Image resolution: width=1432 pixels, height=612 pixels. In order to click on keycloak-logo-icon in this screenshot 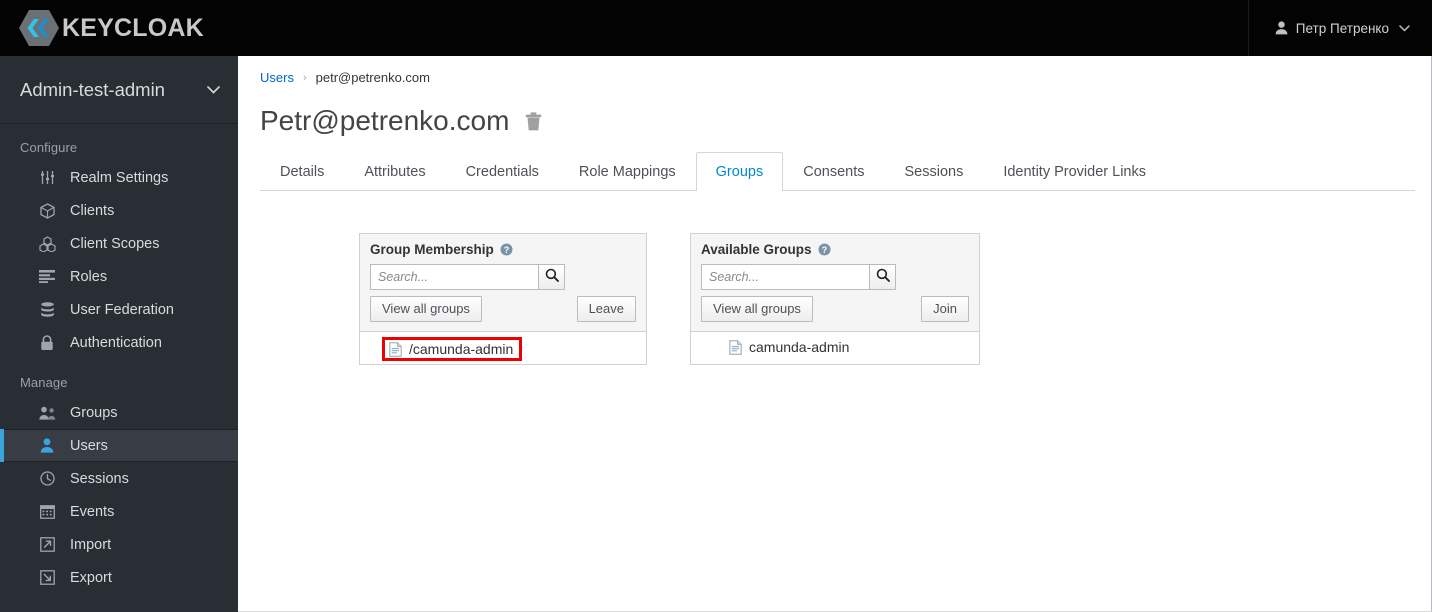, I will do `click(39, 28)`.